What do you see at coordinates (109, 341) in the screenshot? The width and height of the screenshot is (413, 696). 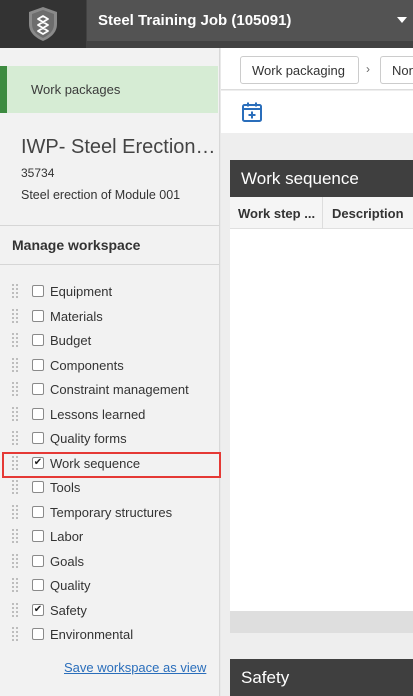 I see `workspace-item: Budget` at bounding box center [109, 341].